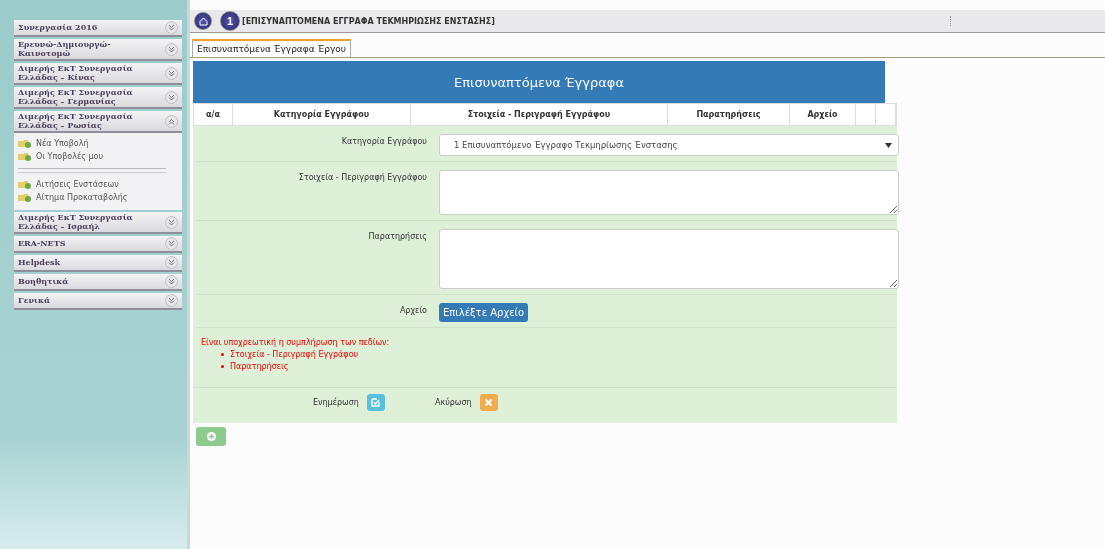 Image resolution: width=1105 pixels, height=549 pixels. Describe the element at coordinates (213, 114) in the screenshot. I see `column-header: α/α` at that location.